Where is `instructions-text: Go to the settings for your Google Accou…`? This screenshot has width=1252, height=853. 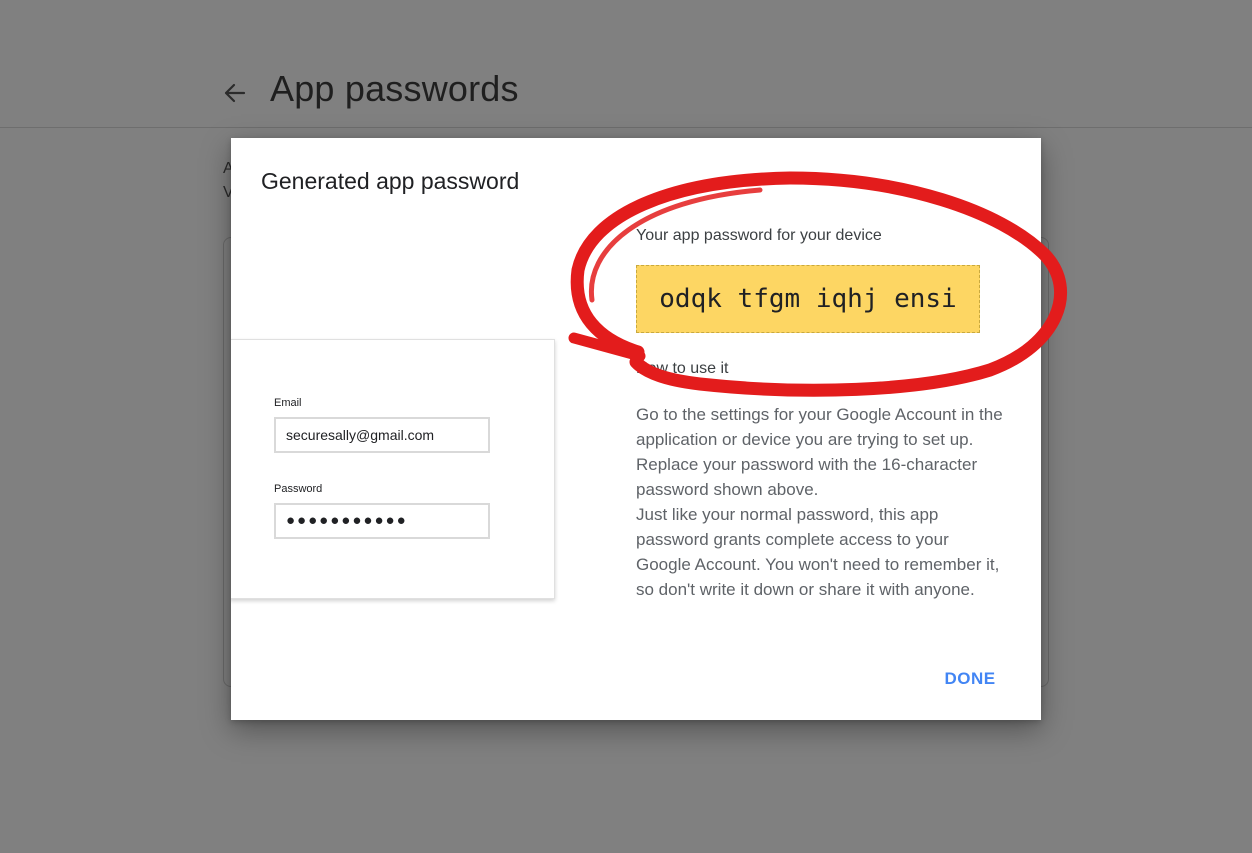
instructions-text: Go to the settings for your Google Accou… is located at coordinates (822, 502).